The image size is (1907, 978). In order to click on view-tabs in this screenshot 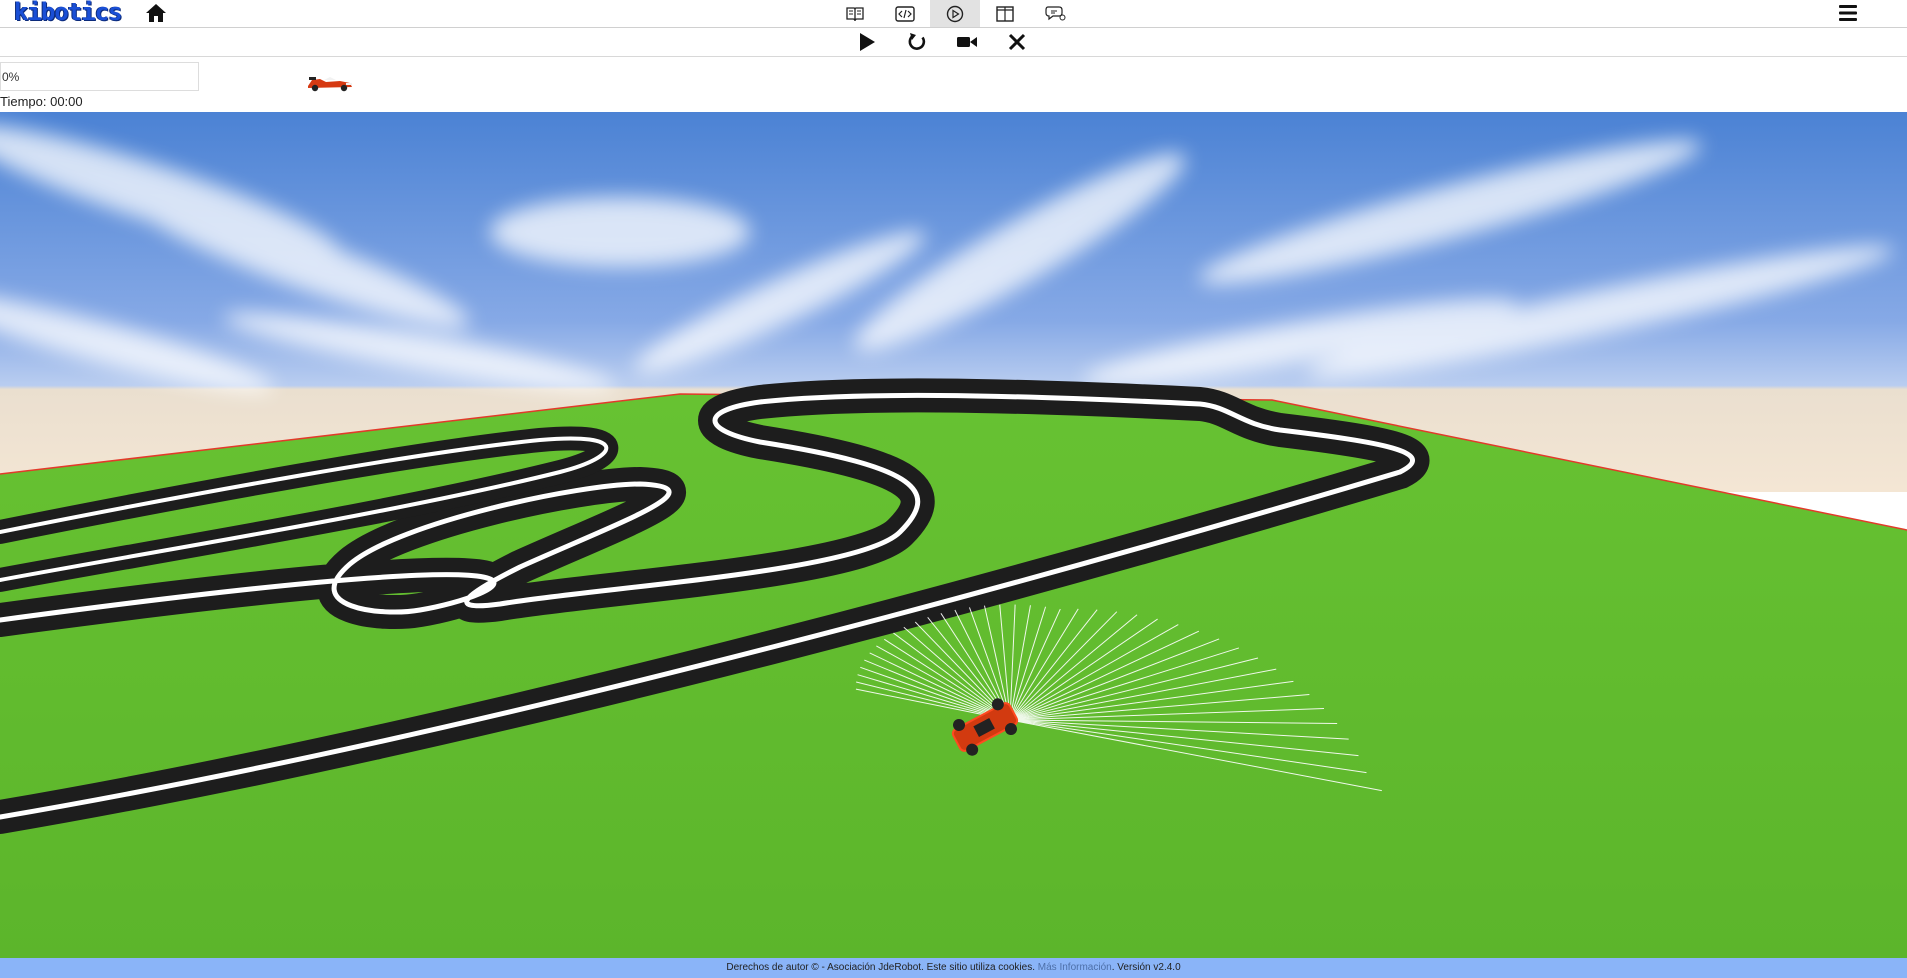, I will do `click(955, 13)`.